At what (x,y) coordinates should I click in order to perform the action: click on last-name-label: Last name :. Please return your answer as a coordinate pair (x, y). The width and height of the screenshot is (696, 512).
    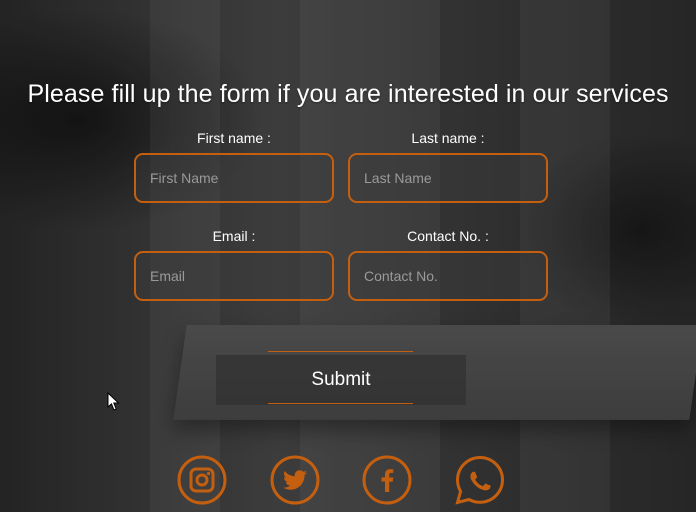
    Looking at the image, I should click on (448, 138).